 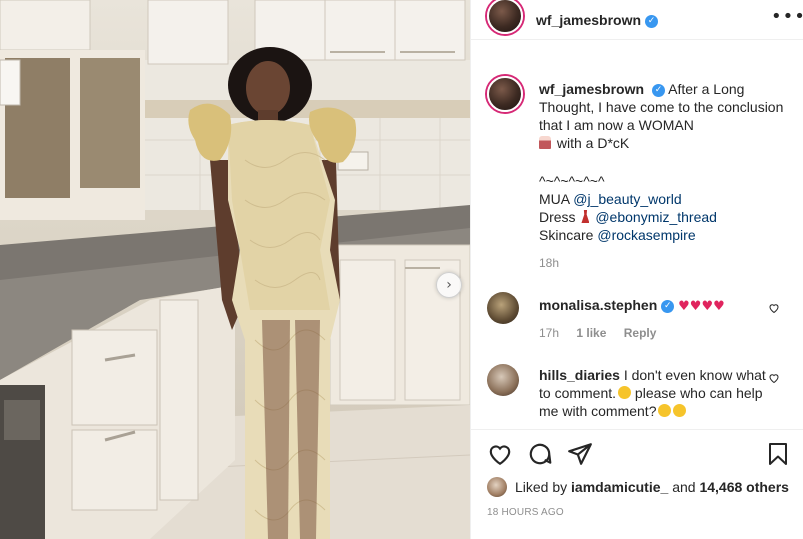 I want to click on comment-item: monalisa.stephen ✓ ♥♥♥♥ 17h 1 like Reply, so click(x=637, y=322).